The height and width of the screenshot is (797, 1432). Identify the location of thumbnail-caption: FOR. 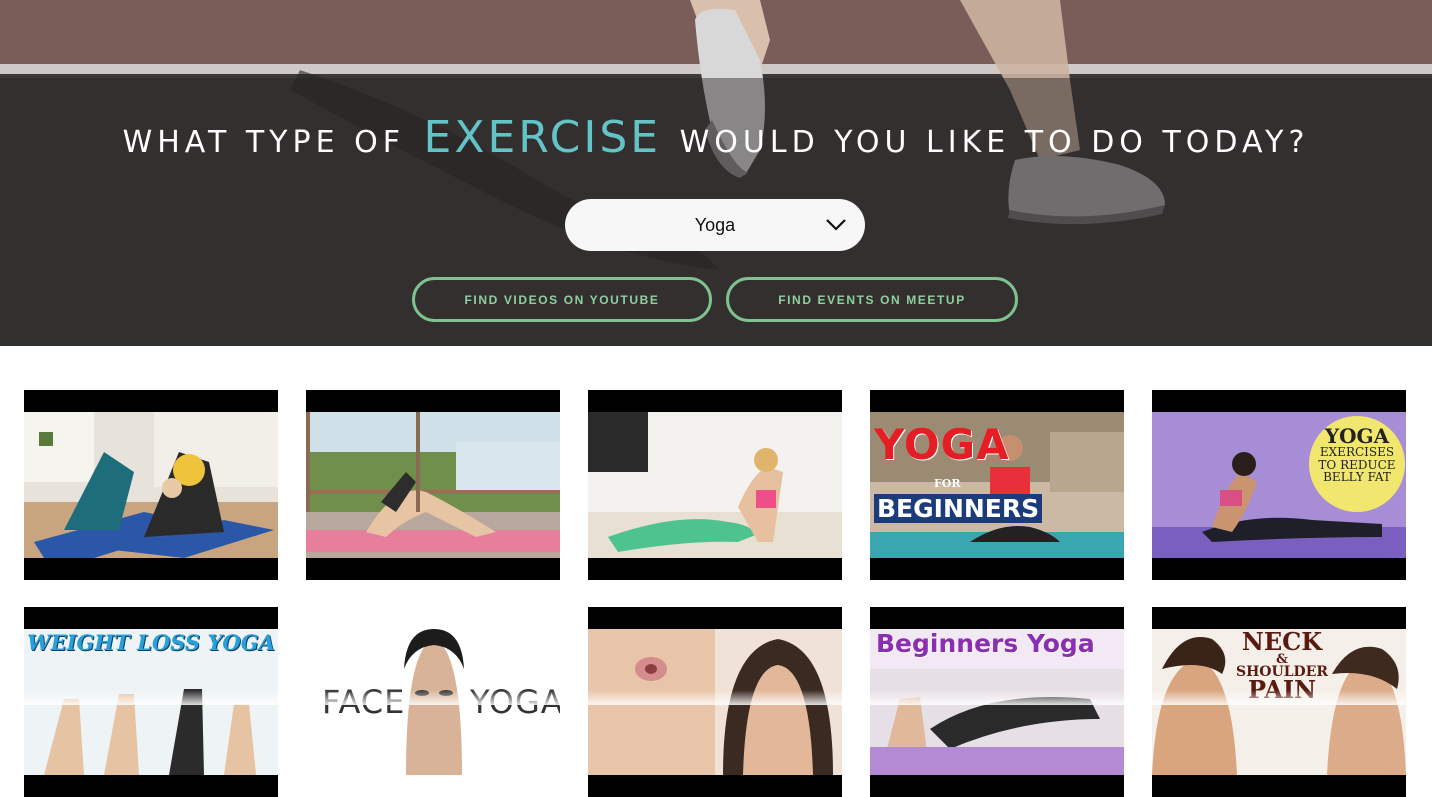
(947, 483).